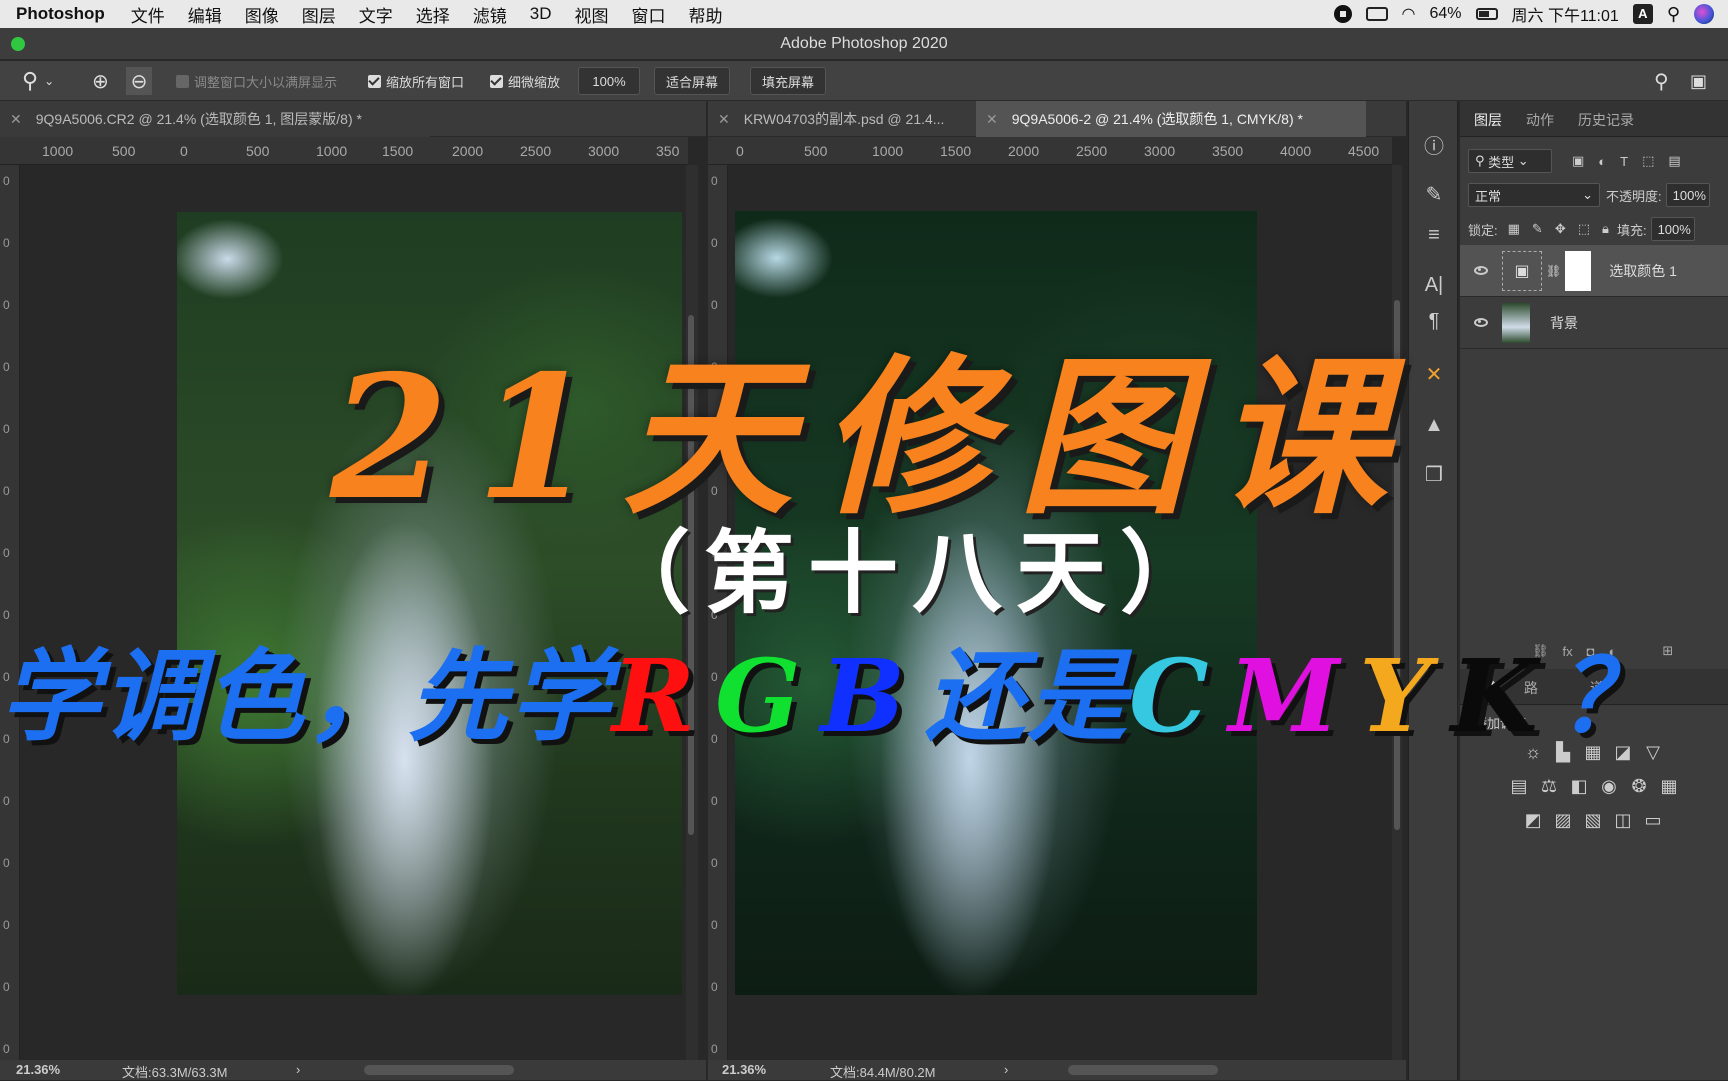  I want to click on zoom-out-icon: ⊖, so click(139, 81).